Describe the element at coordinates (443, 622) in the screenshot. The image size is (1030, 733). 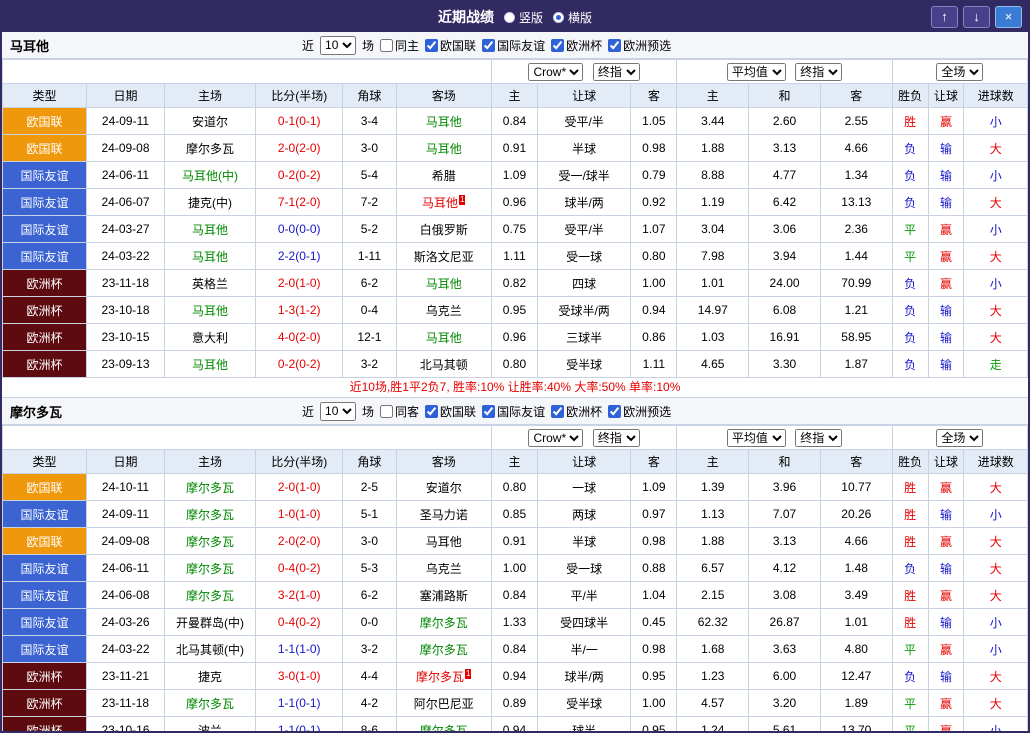
I see `away-team-name: 摩尔多瓦` at that location.